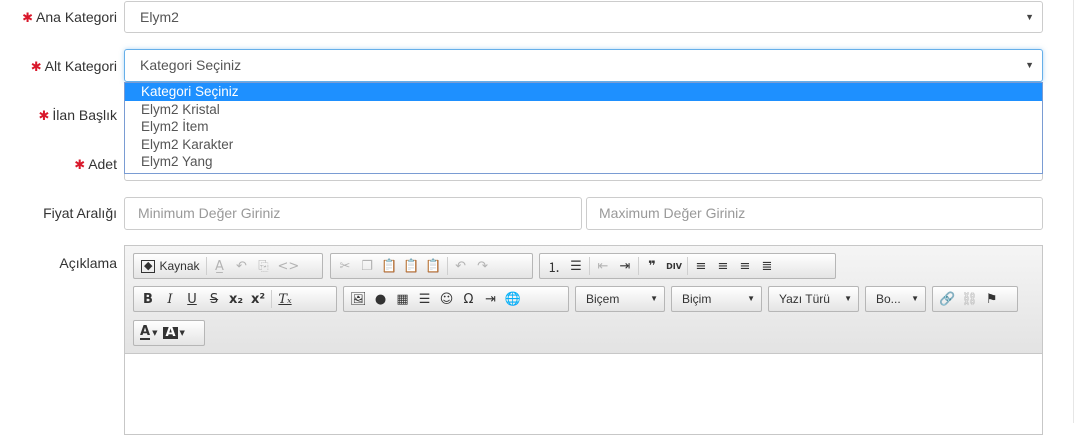 Image resolution: width=1085 pixels, height=435 pixels. I want to click on ilan-baslik-label: ✱ İlan Başlık, so click(69, 115).